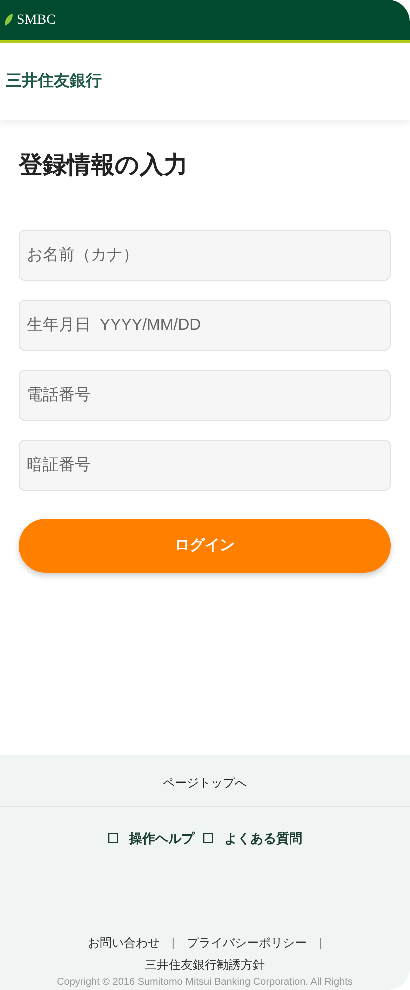 This screenshot has width=410, height=990. What do you see at coordinates (205, 983) in the screenshot?
I see `copyright: Copyright © 2016 Sumitomo Mitsui Banking Corporation. All Rights` at bounding box center [205, 983].